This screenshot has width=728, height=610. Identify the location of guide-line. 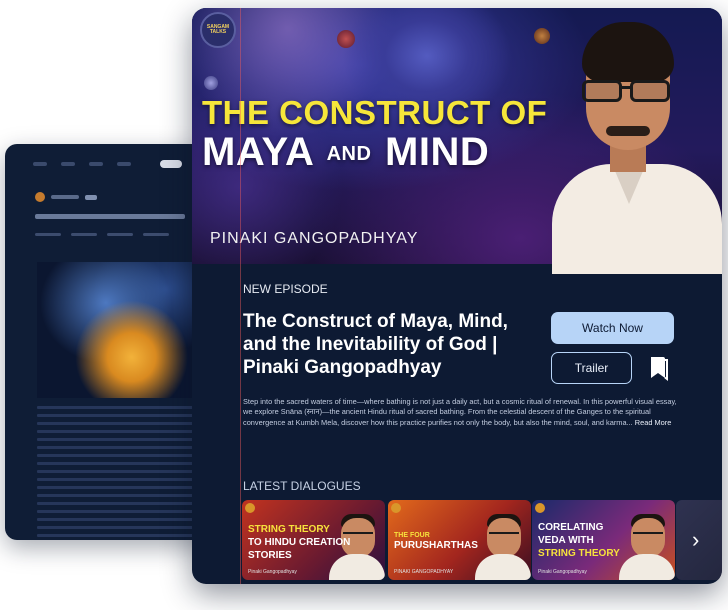
(240, 296).